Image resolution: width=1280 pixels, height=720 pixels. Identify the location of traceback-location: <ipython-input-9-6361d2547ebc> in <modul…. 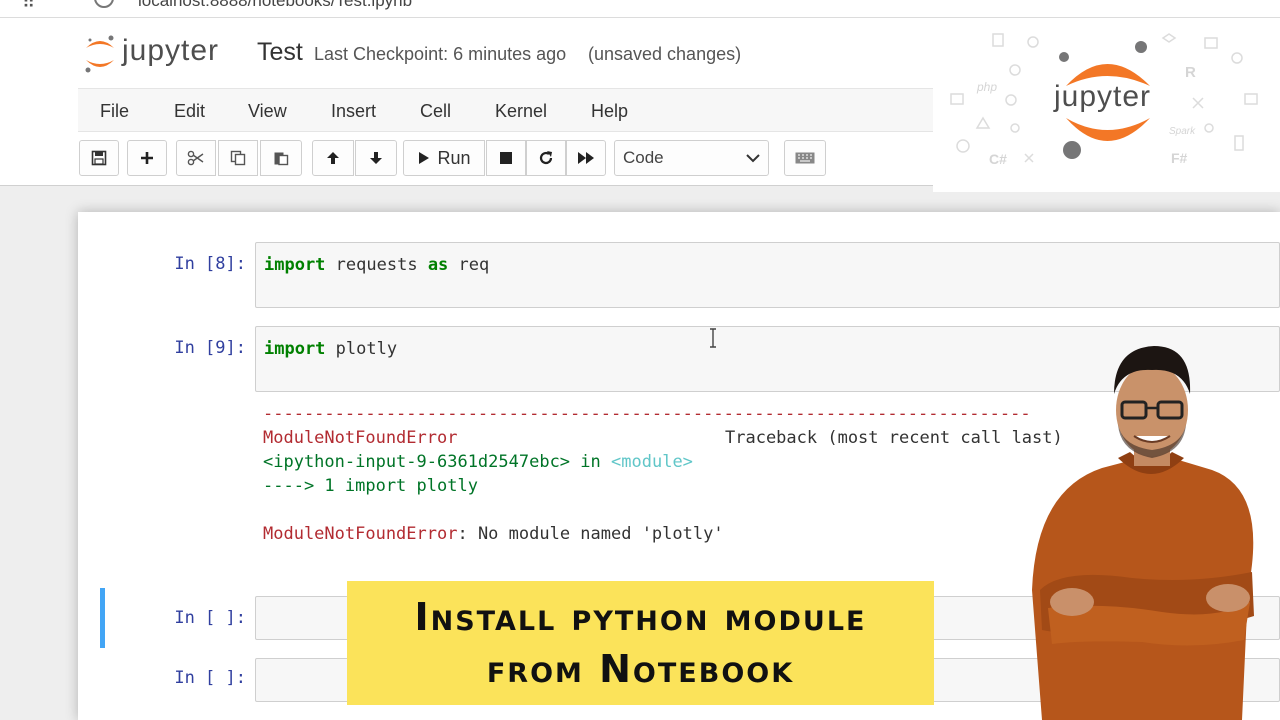
(478, 462).